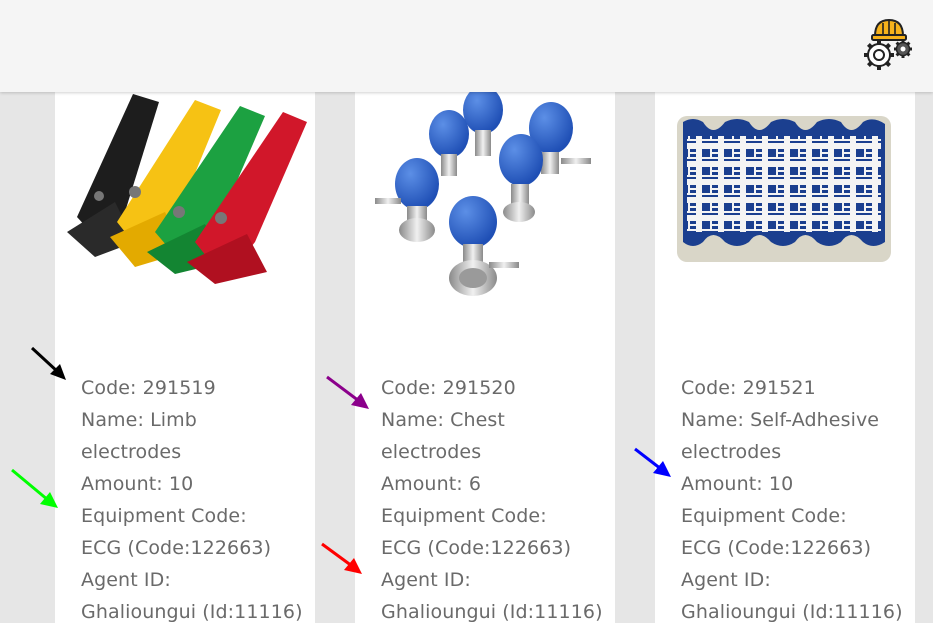  What do you see at coordinates (888, 44) in the screenshot?
I see `maintenance-engineer-gear-icon` at bounding box center [888, 44].